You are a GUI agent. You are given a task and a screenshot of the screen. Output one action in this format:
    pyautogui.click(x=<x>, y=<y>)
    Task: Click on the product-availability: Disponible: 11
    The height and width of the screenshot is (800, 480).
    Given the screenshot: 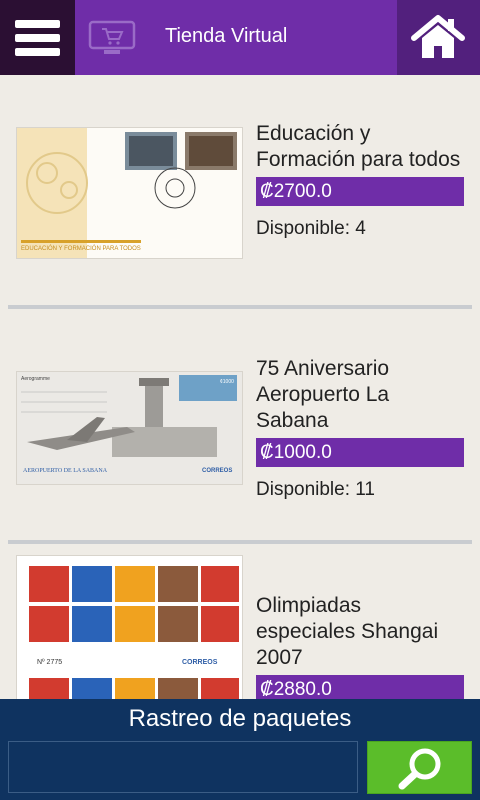 What is the action you would take?
    pyautogui.click(x=316, y=489)
    